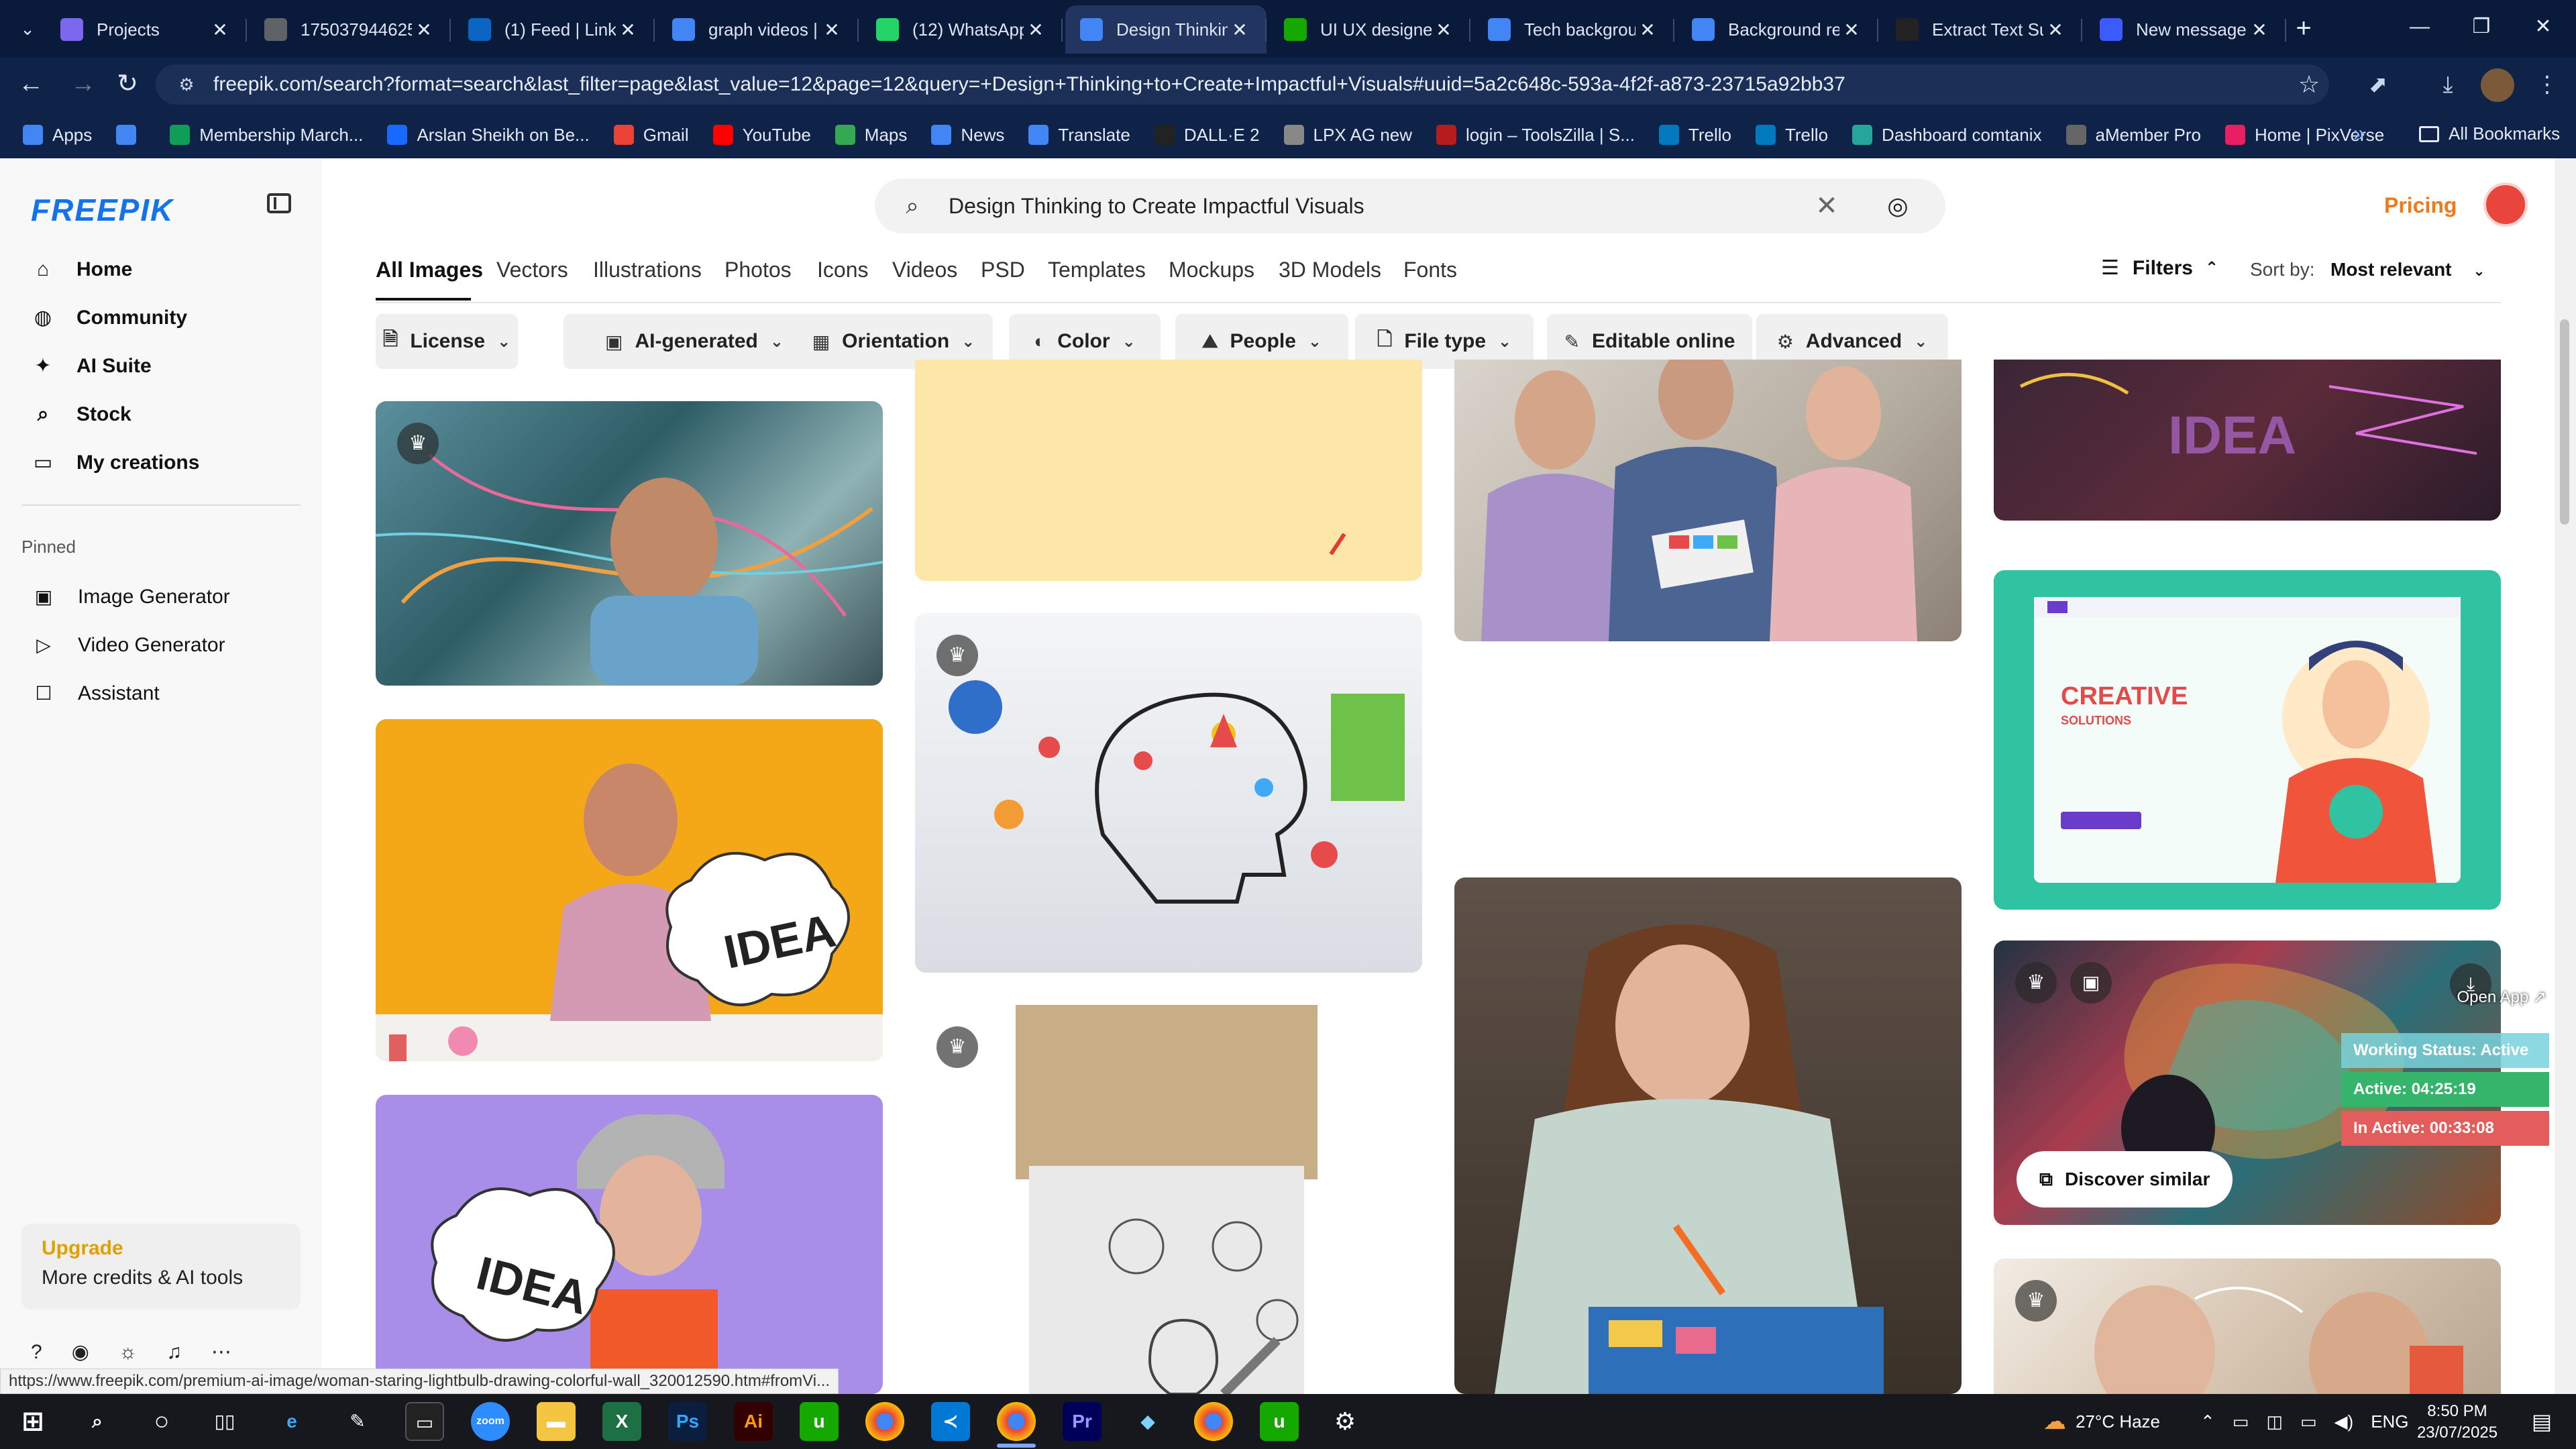 This screenshot has width=2576, height=1449. What do you see at coordinates (2159, 268) in the screenshot?
I see `filters-button: ☰ Filters ⌃` at bounding box center [2159, 268].